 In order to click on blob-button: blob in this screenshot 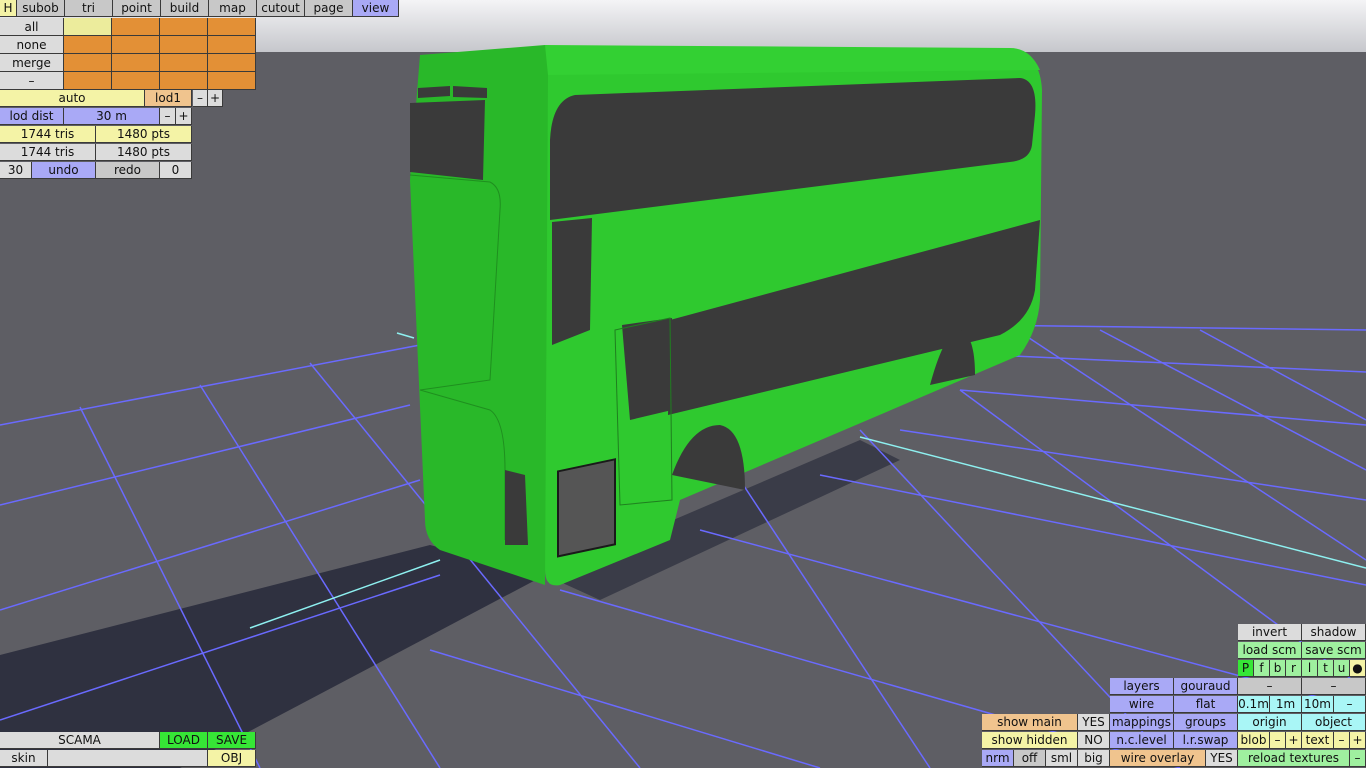, I will do `click(1254, 740)`.